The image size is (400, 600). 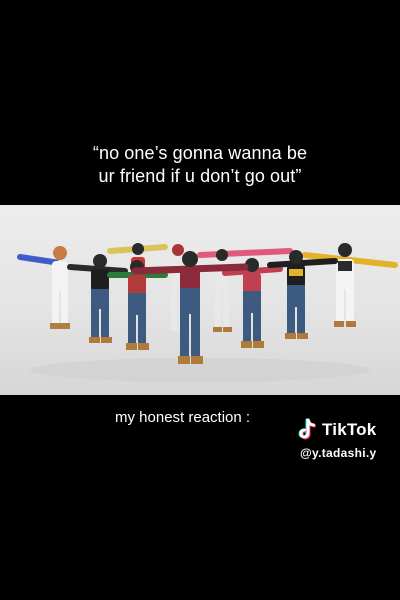 What do you see at coordinates (307, 429) in the screenshot?
I see `tiktok-note-icon` at bounding box center [307, 429].